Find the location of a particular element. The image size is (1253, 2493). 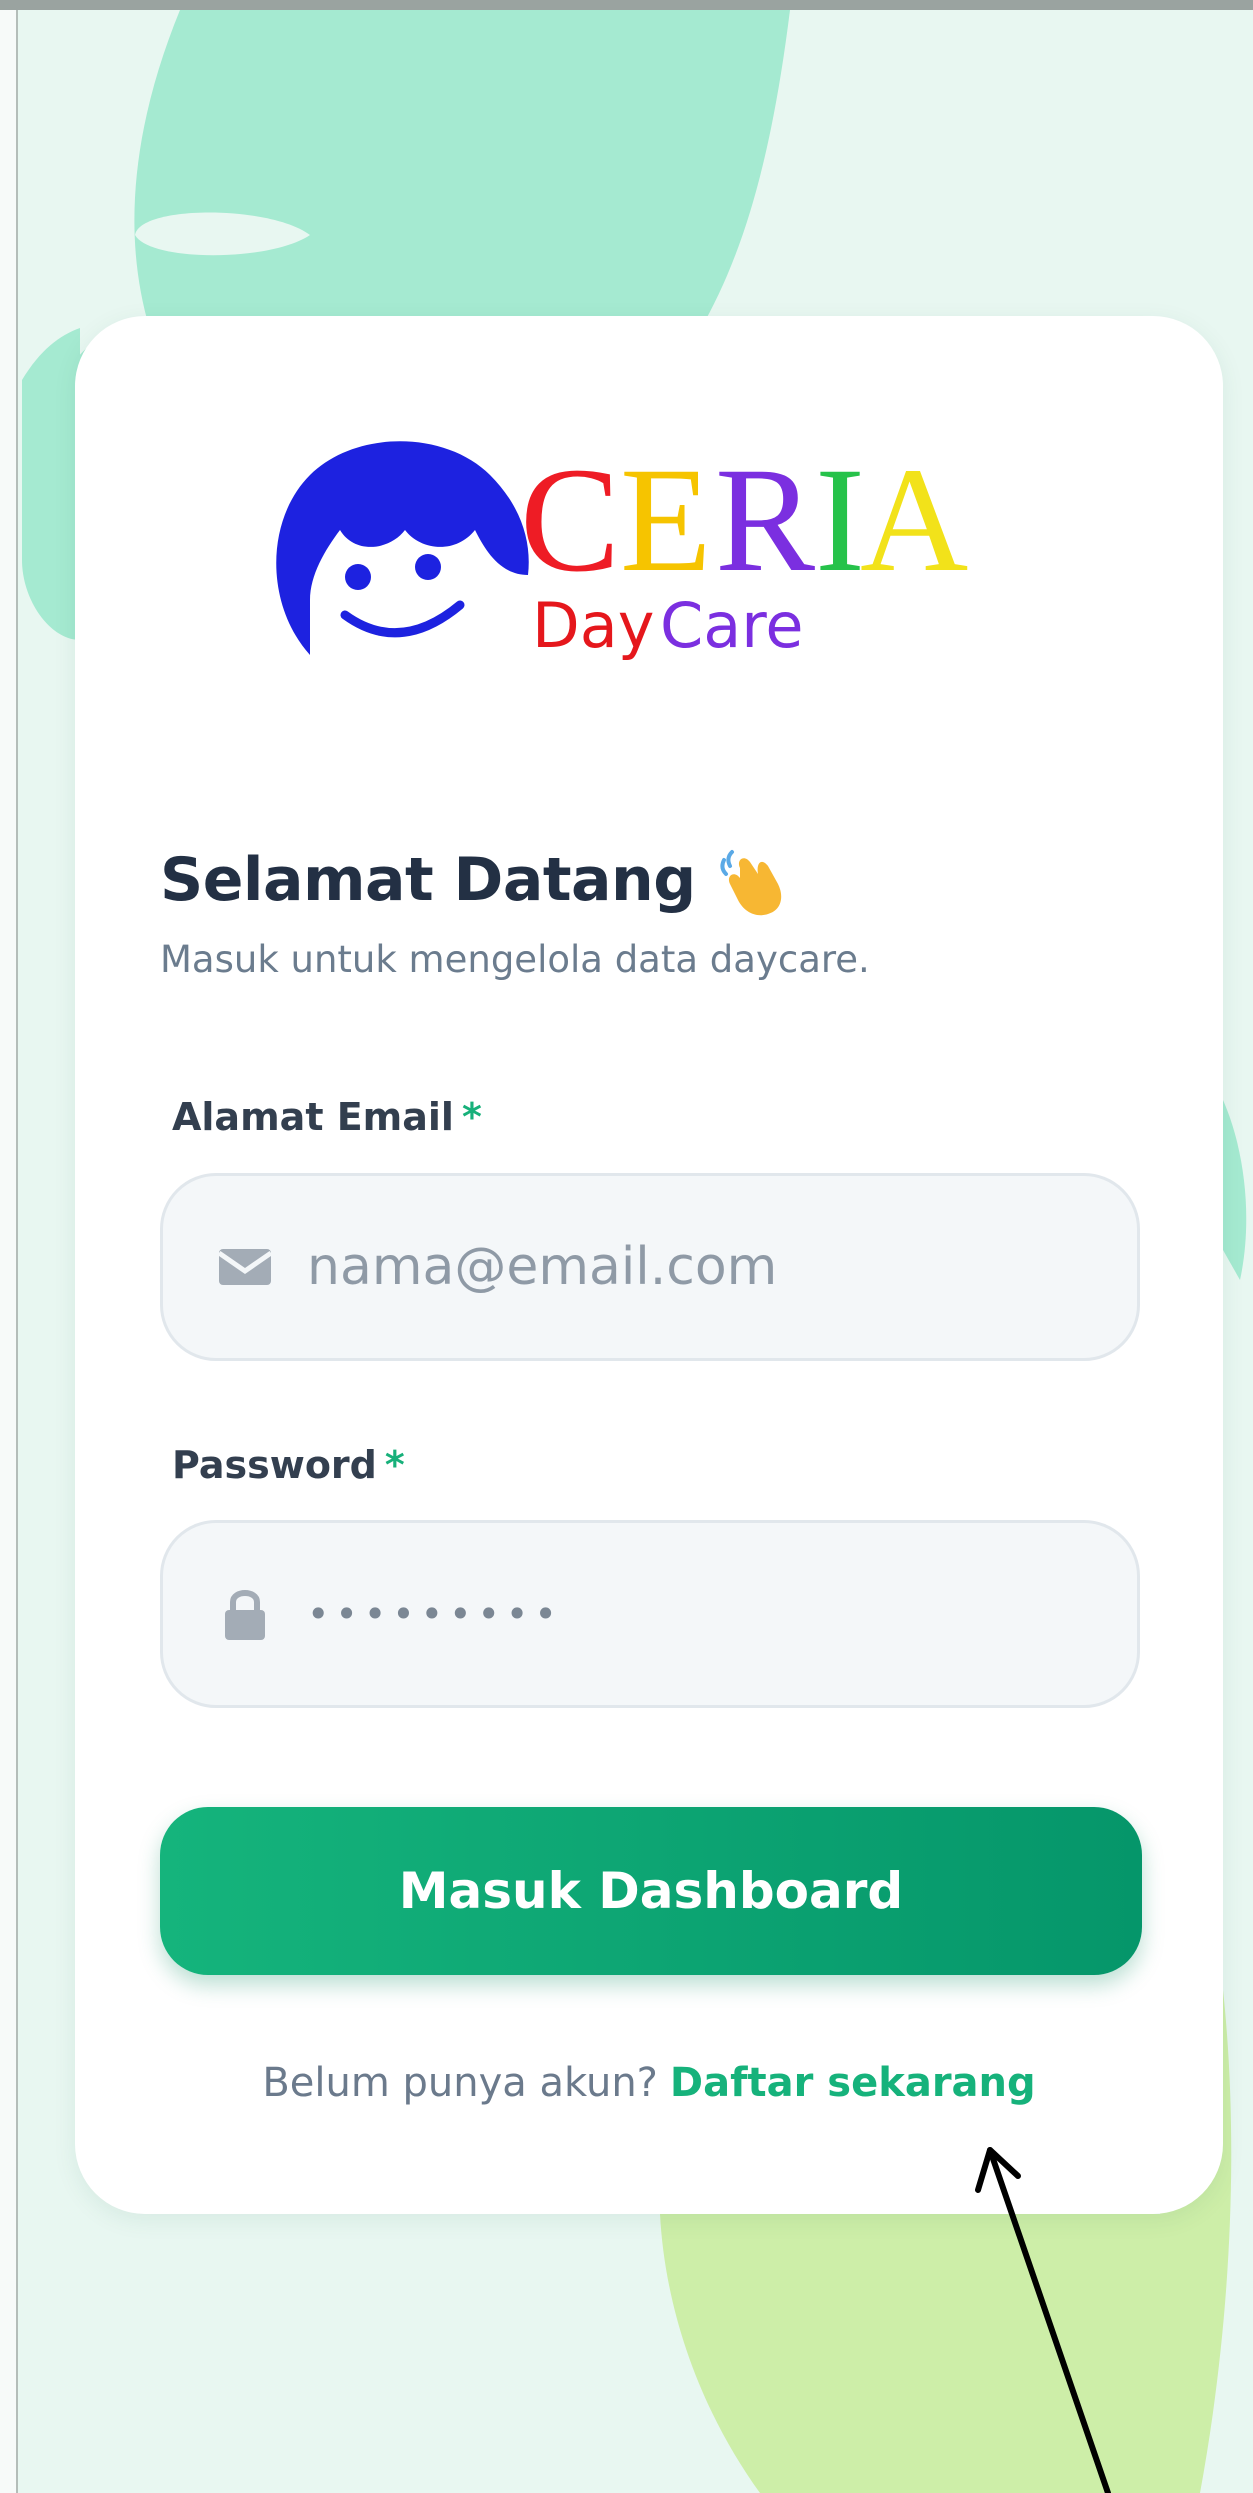

logo-letter-c: C is located at coordinates (570, 520).